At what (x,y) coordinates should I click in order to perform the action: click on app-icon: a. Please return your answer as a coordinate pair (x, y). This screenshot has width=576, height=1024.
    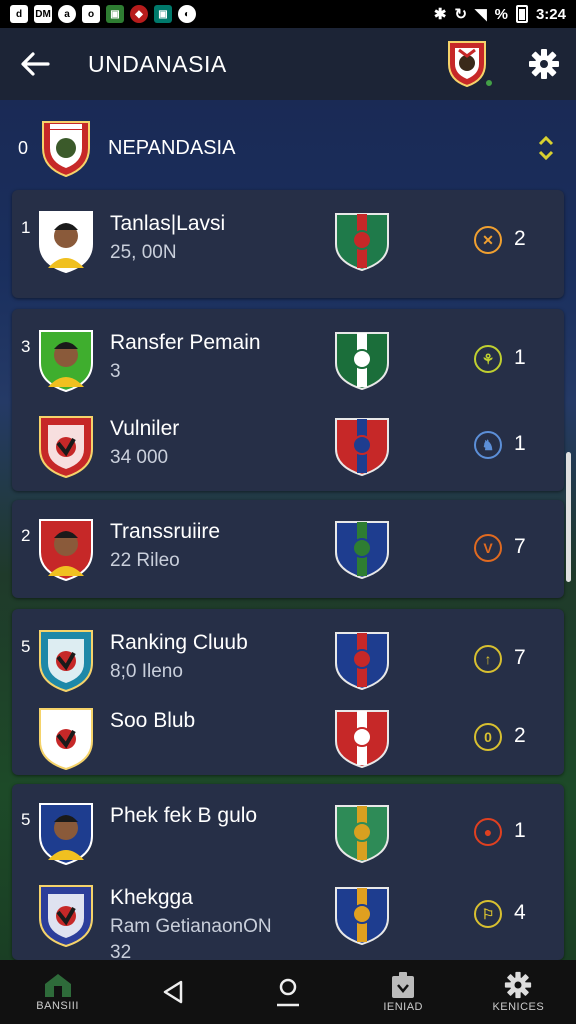
    Looking at the image, I should click on (67, 14).